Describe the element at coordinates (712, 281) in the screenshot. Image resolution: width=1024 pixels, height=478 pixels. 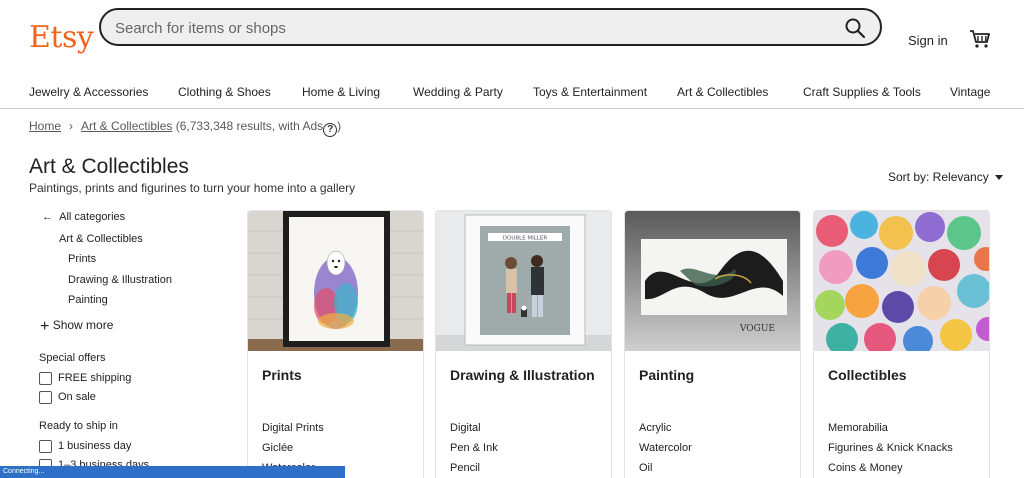
I see `painting-image: VOGUE` at that location.